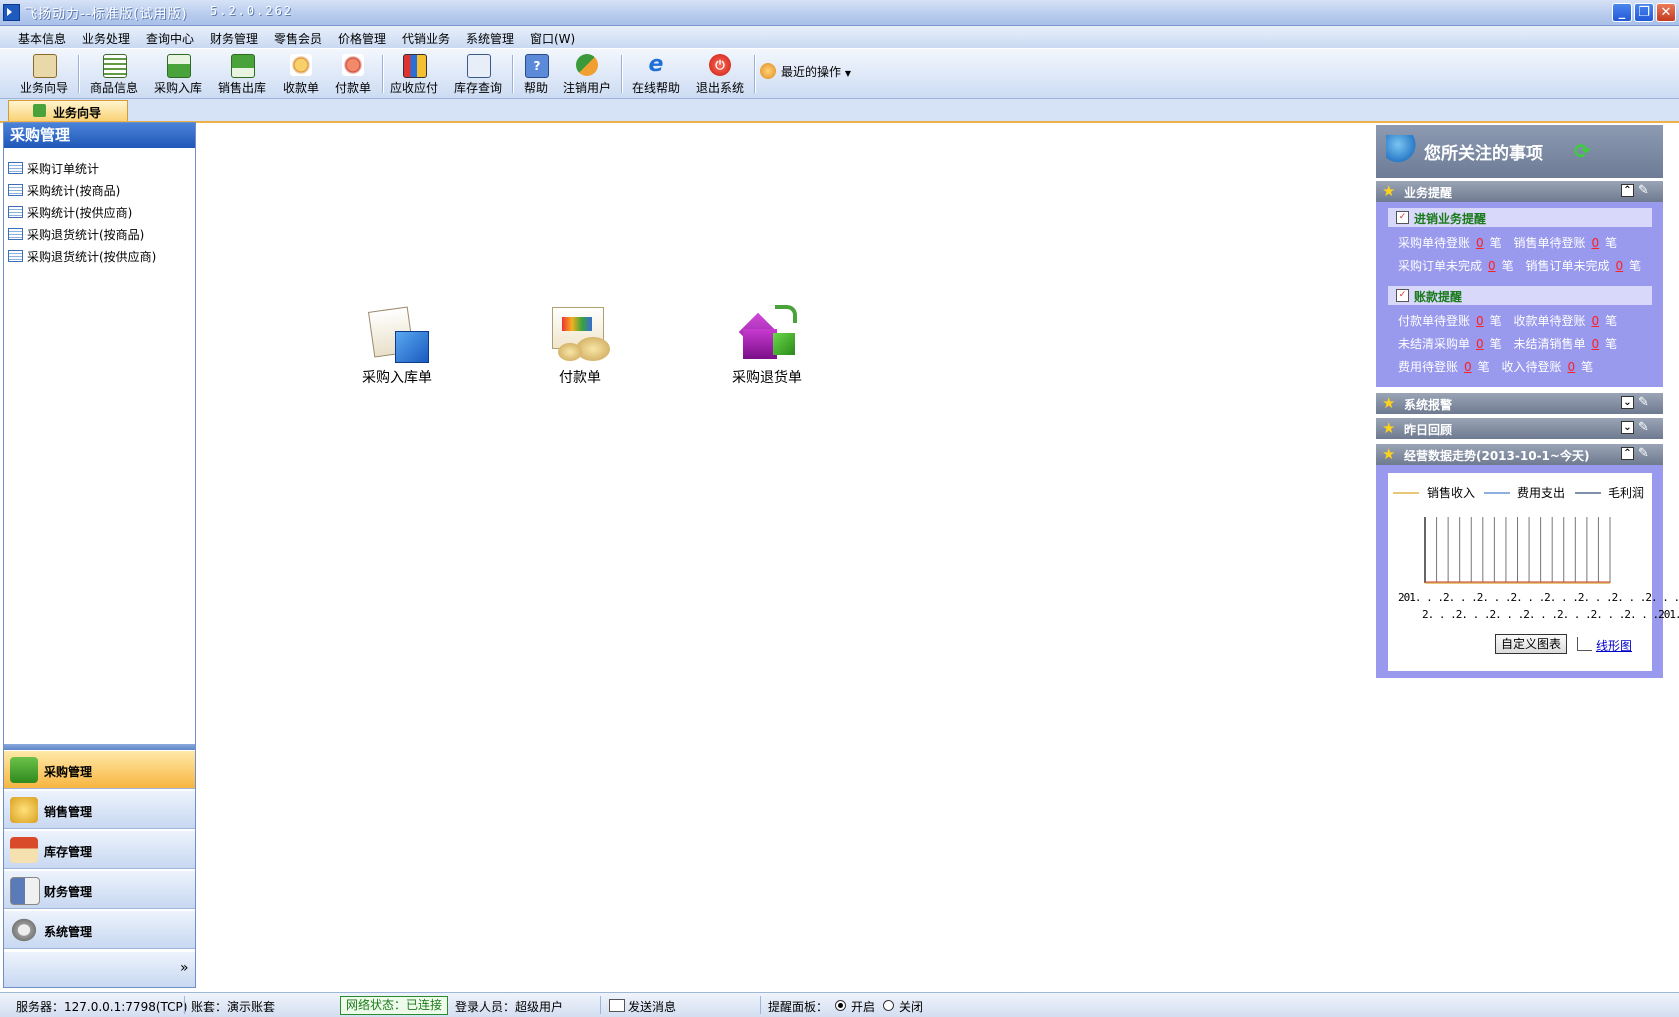 The height and width of the screenshot is (1017, 1679). I want to click on nav-purchase: 采购管理, so click(99, 769).